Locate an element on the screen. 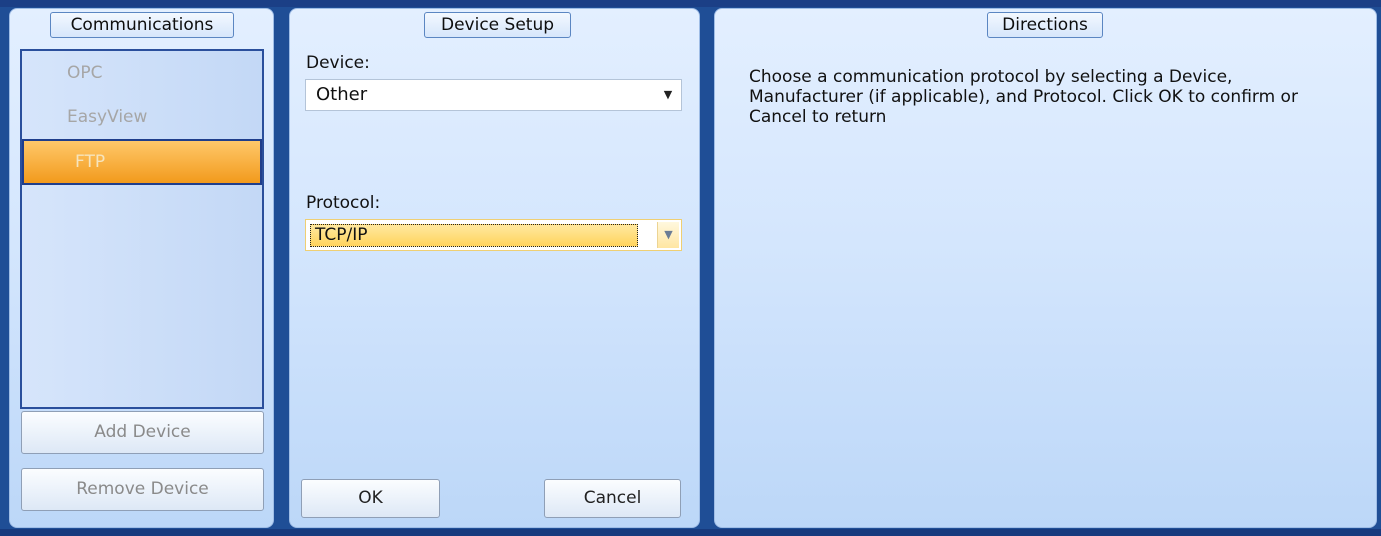 The width and height of the screenshot is (1381, 536). device-list: OPC EasyView FTP is located at coordinates (142, 229).